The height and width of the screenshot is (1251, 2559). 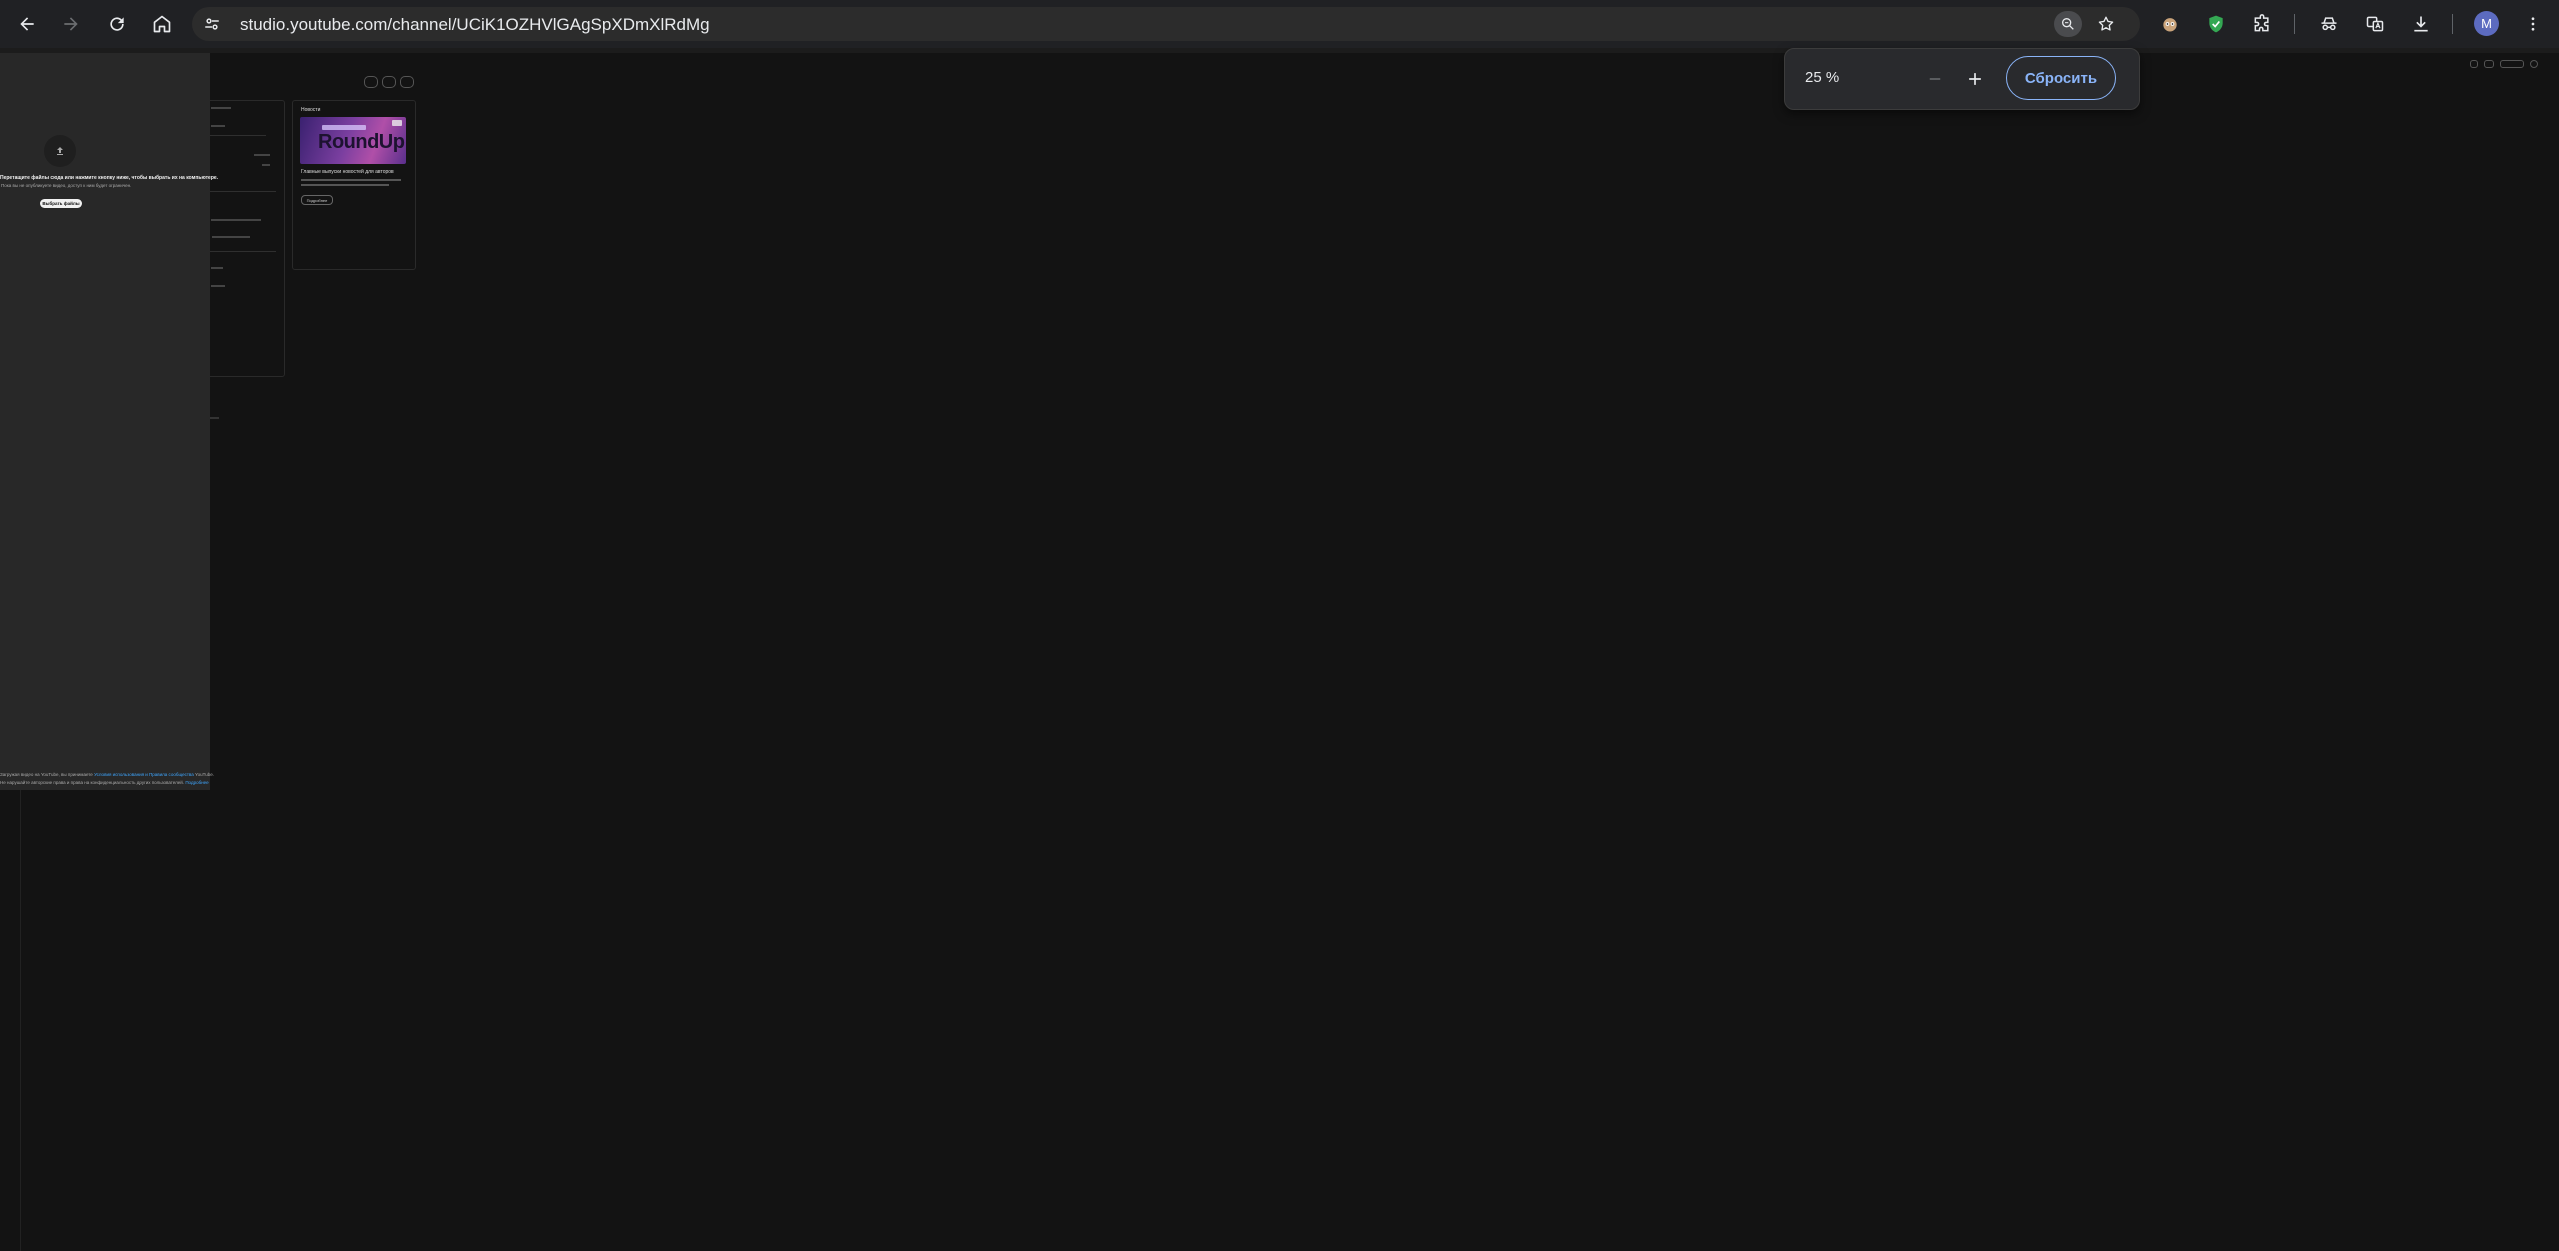 I want to click on live-icon, so click(x=389, y=82).